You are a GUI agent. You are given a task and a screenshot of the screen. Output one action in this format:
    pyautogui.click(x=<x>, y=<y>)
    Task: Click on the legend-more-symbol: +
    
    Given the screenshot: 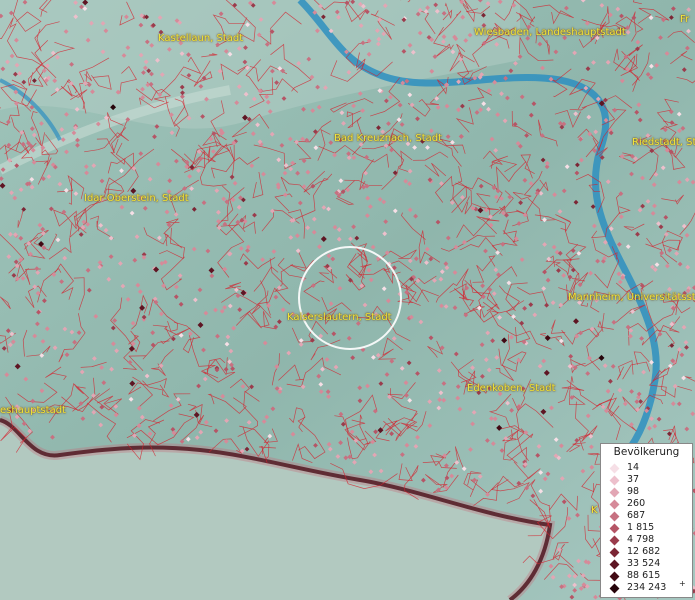 What is the action you would take?
    pyautogui.click(x=682, y=583)
    